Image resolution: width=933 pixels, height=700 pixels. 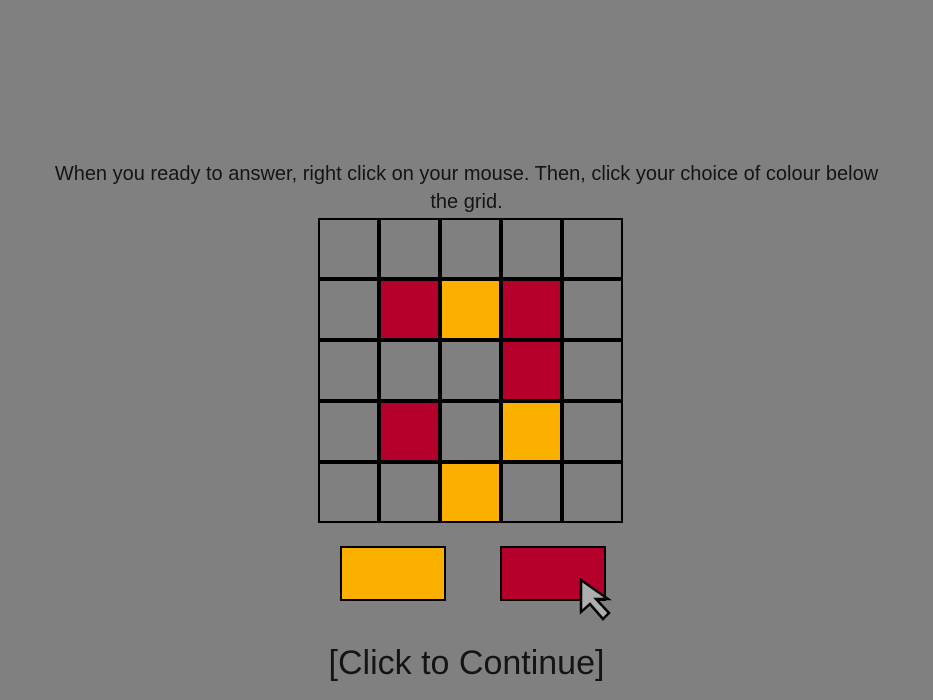 What do you see at coordinates (470, 492) in the screenshot?
I see `grid-cell-r5-c3` at bounding box center [470, 492].